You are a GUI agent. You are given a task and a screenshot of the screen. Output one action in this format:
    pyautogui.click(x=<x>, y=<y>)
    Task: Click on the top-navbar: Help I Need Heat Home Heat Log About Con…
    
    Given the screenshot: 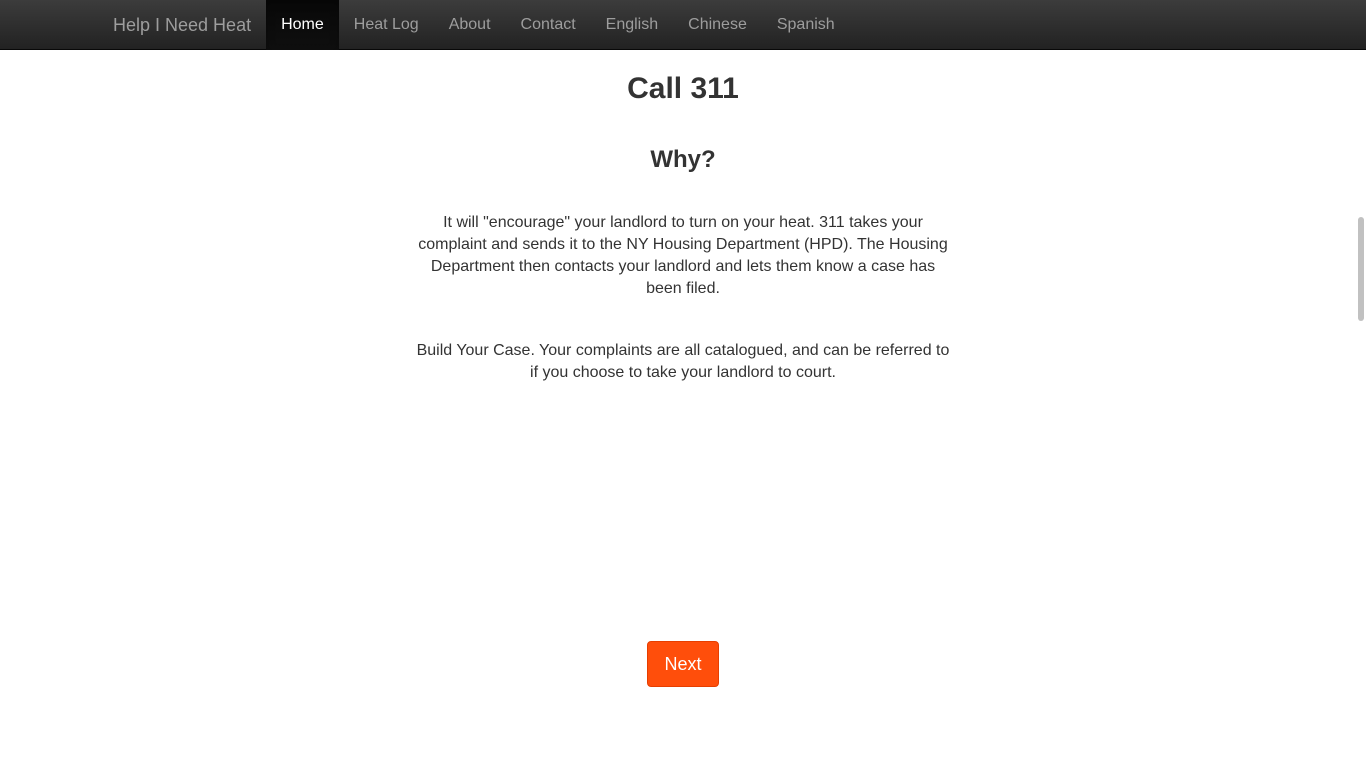 What is the action you would take?
    pyautogui.click(x=683, y=25)
    